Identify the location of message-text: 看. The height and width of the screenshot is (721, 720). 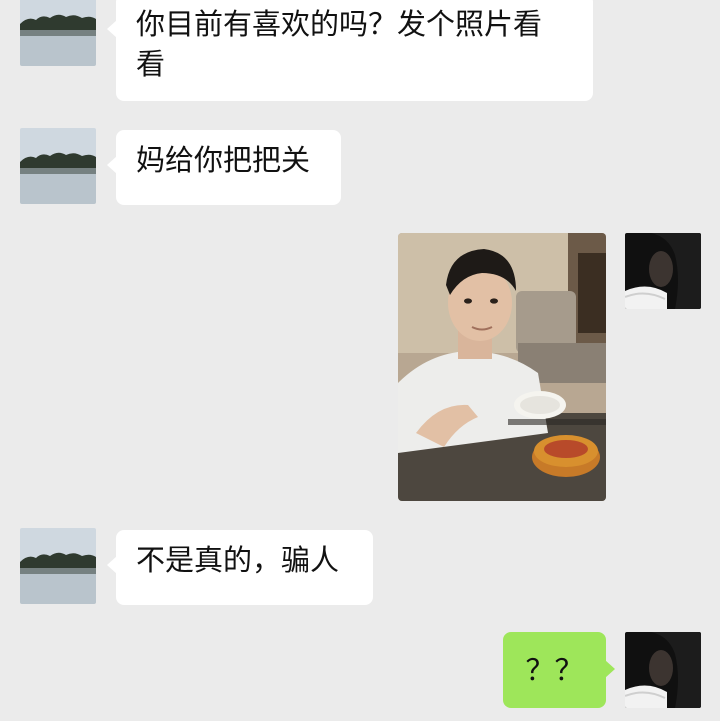
(151, 64).